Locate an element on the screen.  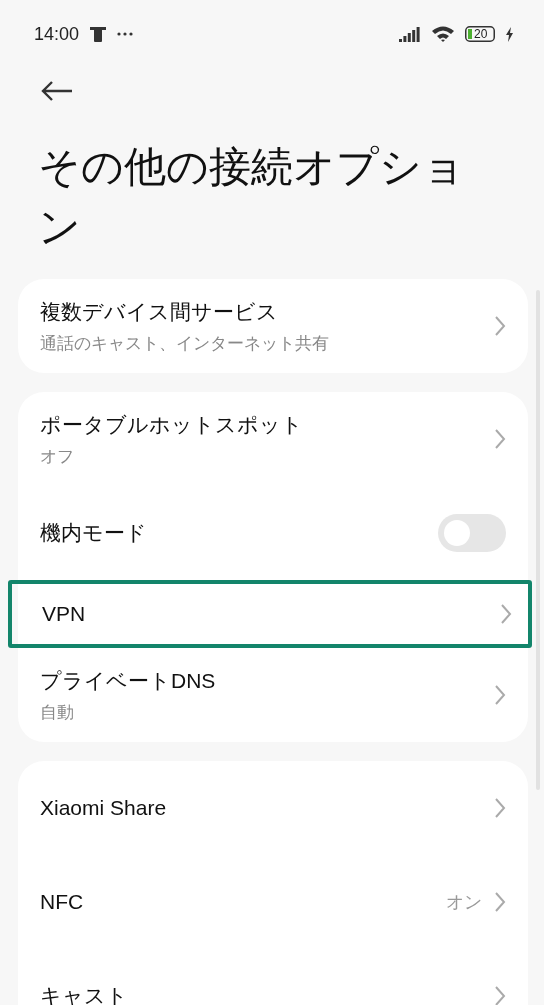
row-label: Xiaomi Share is located at coordinates (104, 808).